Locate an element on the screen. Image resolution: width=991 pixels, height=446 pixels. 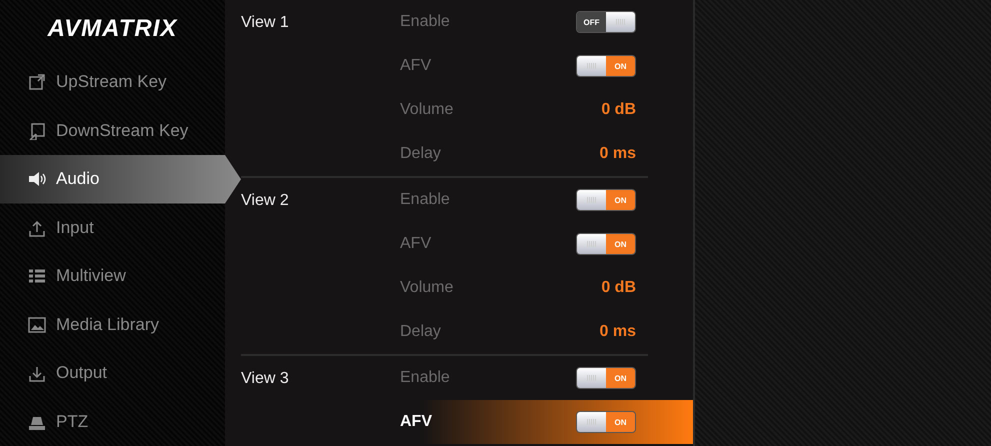
sidebar-item: Output is located at coordinates (112, 373).